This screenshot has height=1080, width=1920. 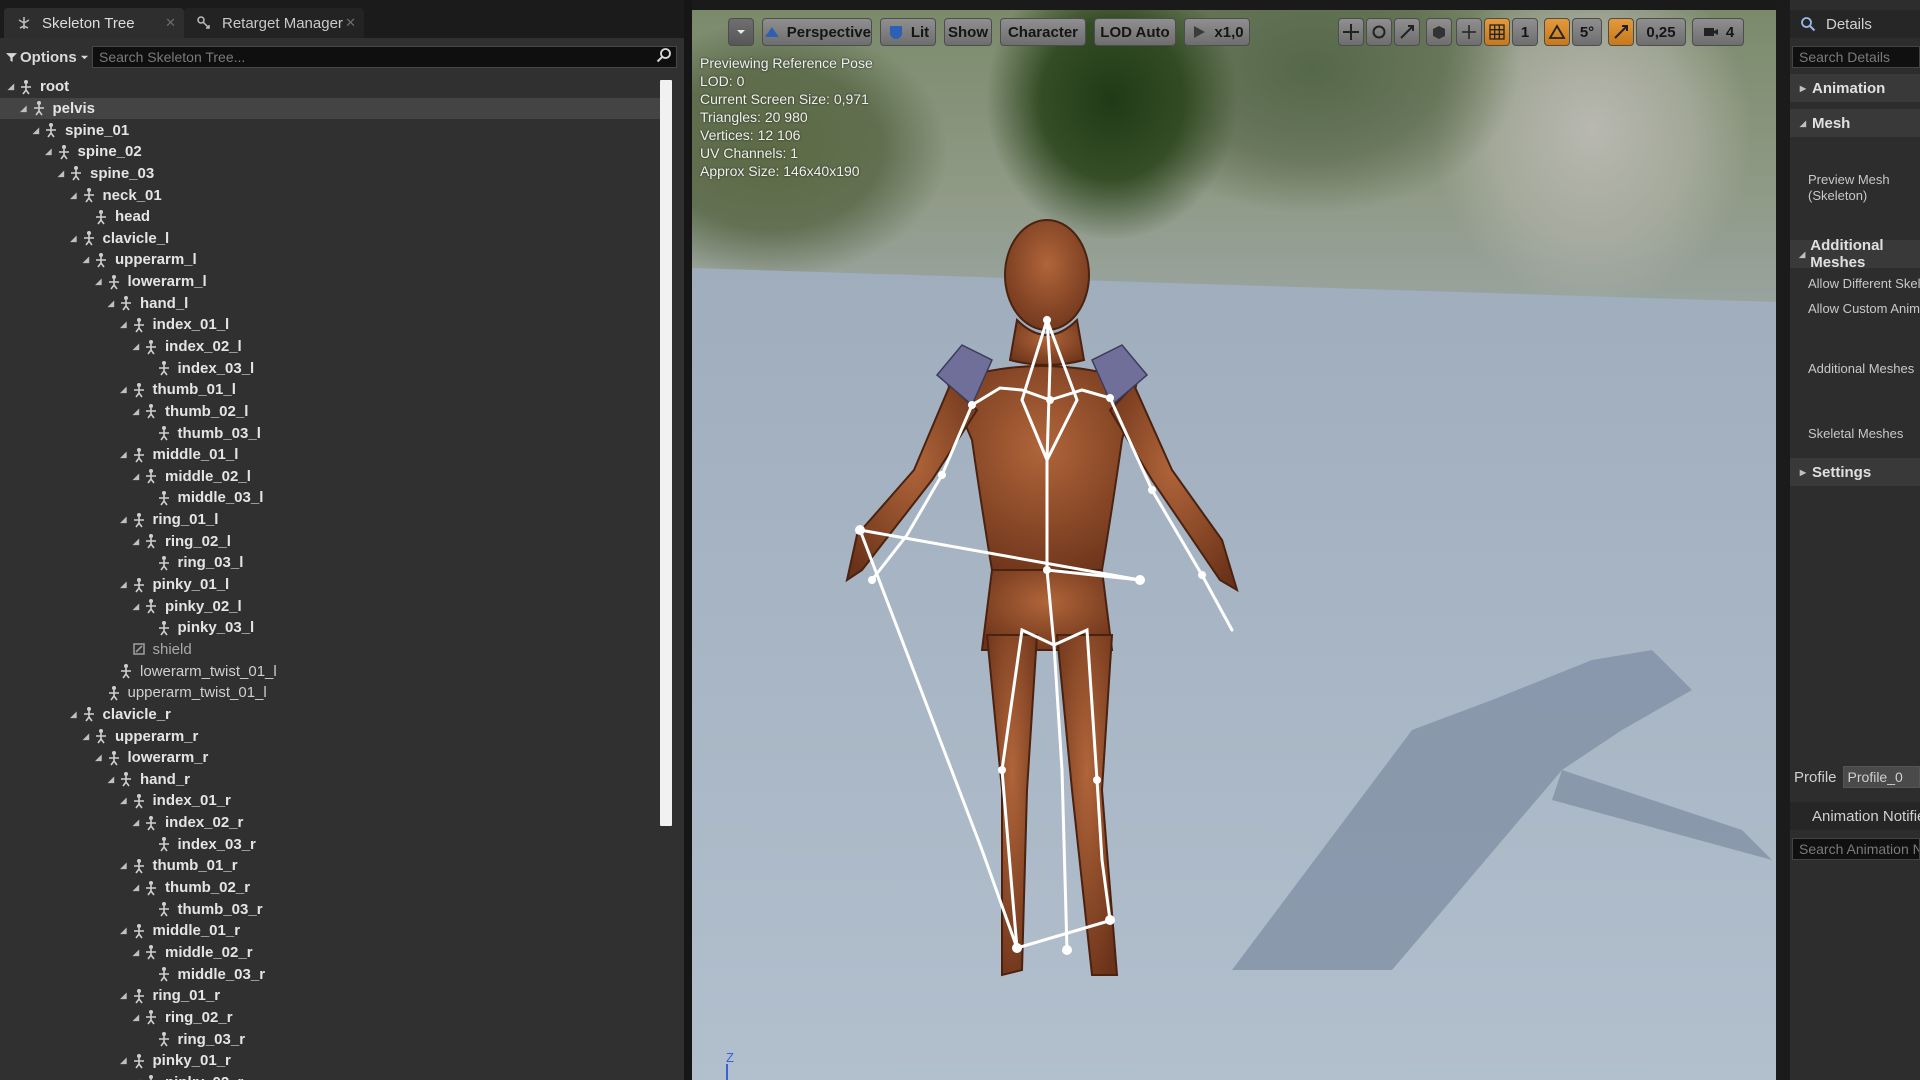 I want to click on animation-notifies-search-input, so click(x=1856, y=849).